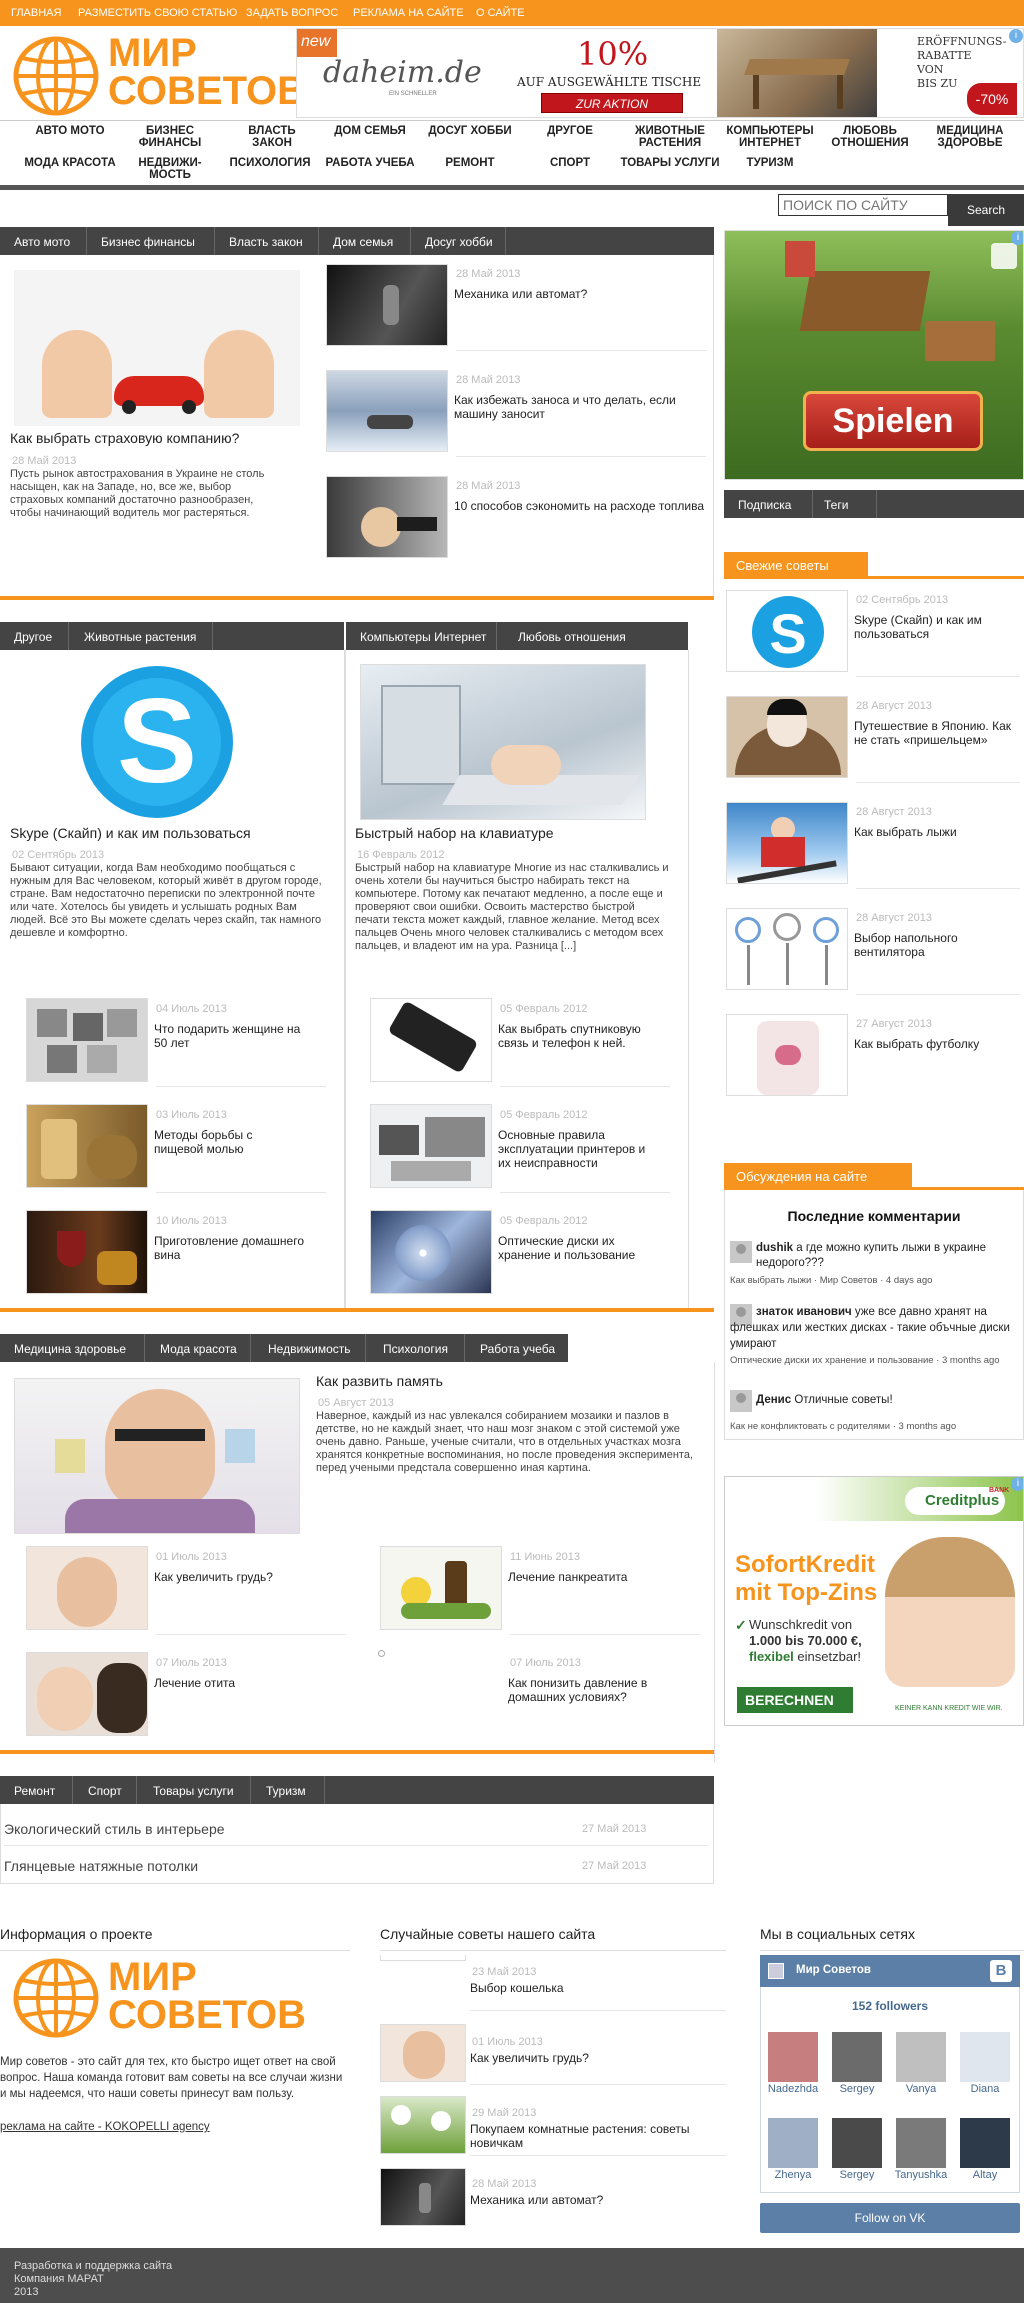 The height and width of the screenshot is (2303, 1024). What do you see at coordinates (787, 737) in the screenshot?
I see `fresh-item2-image` at bounding box center [787, 737].